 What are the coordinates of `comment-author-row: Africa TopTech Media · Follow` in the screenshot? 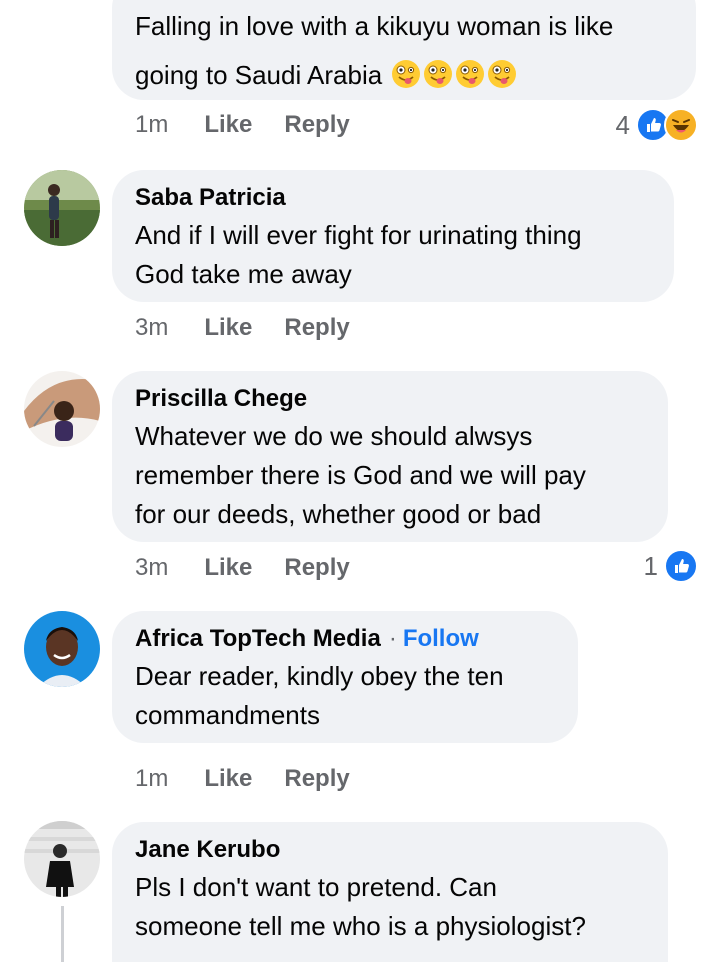 It's located at (345, 639).